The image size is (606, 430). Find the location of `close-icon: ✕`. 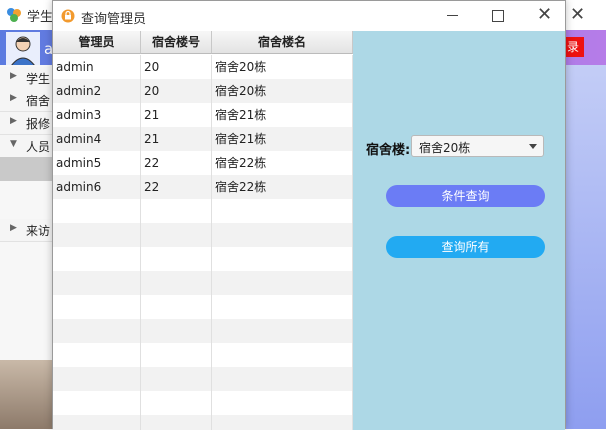

close-icon: ✕ is located at coordinates (544, 15).